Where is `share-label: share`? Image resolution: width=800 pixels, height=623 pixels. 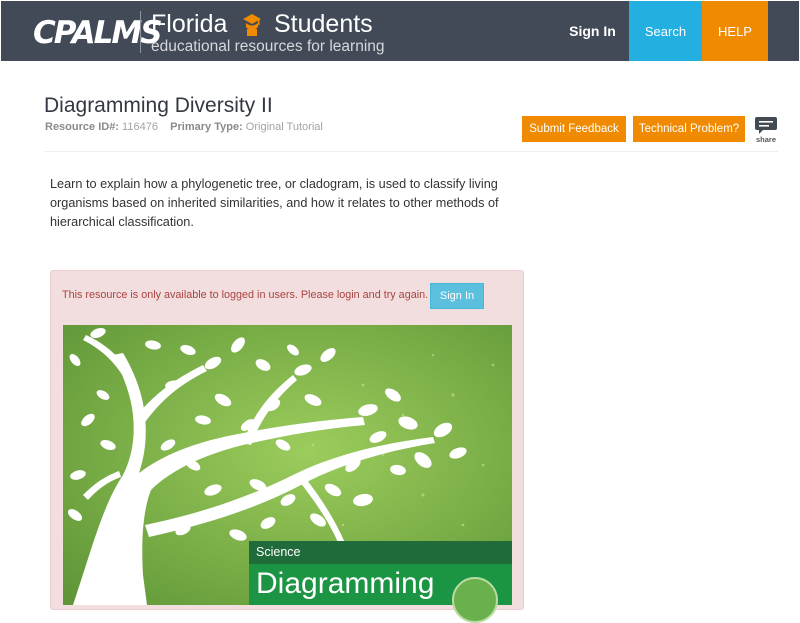
share-label: share is located at coordinates (765, 139).